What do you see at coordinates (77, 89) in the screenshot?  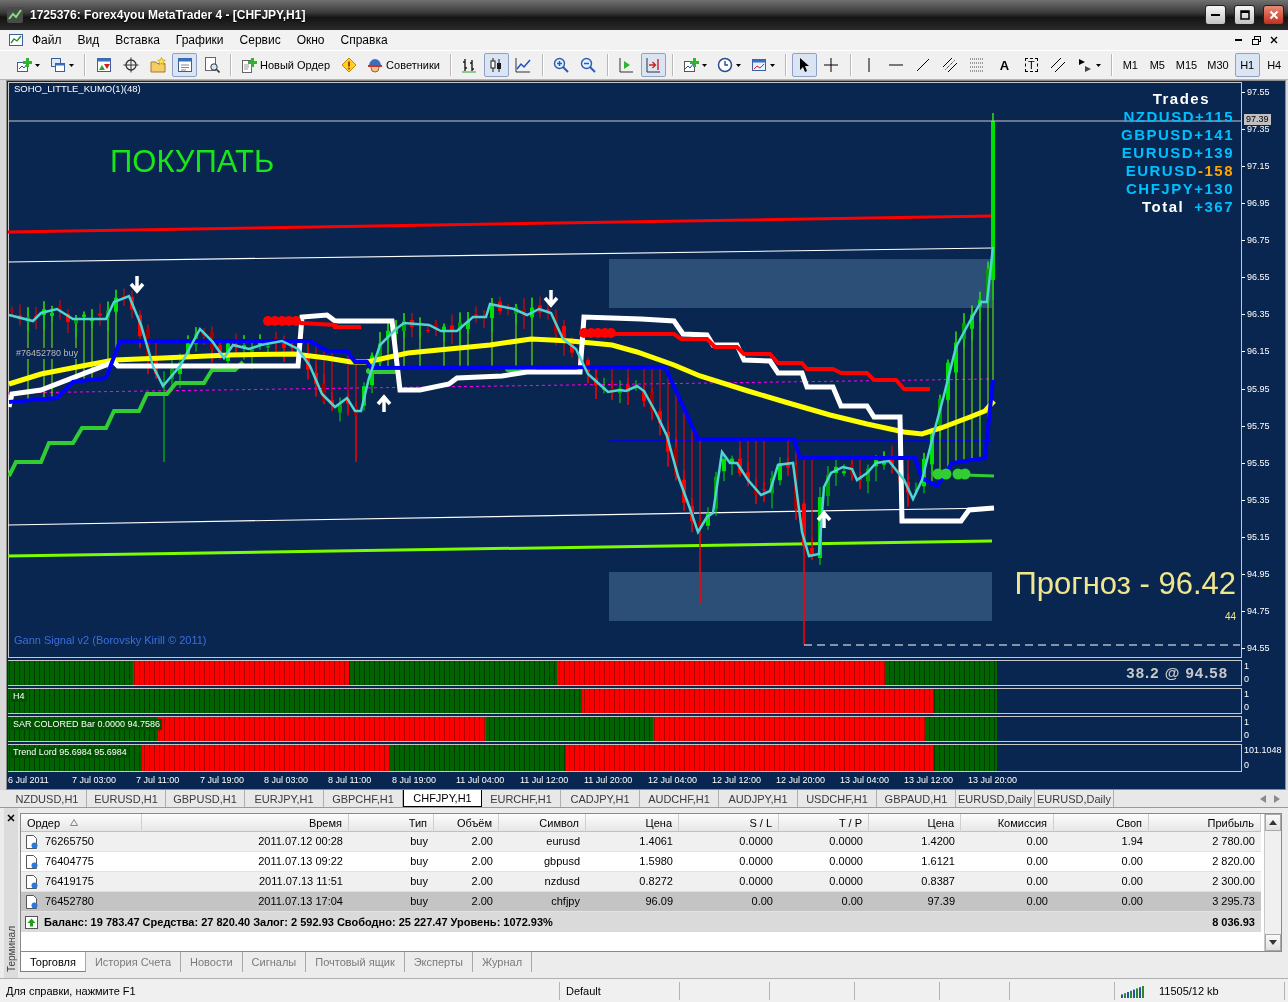 I see `indicator-title: SOHO_LITTLE_KUMO(1)(48)` at bounding box center [77, 89].